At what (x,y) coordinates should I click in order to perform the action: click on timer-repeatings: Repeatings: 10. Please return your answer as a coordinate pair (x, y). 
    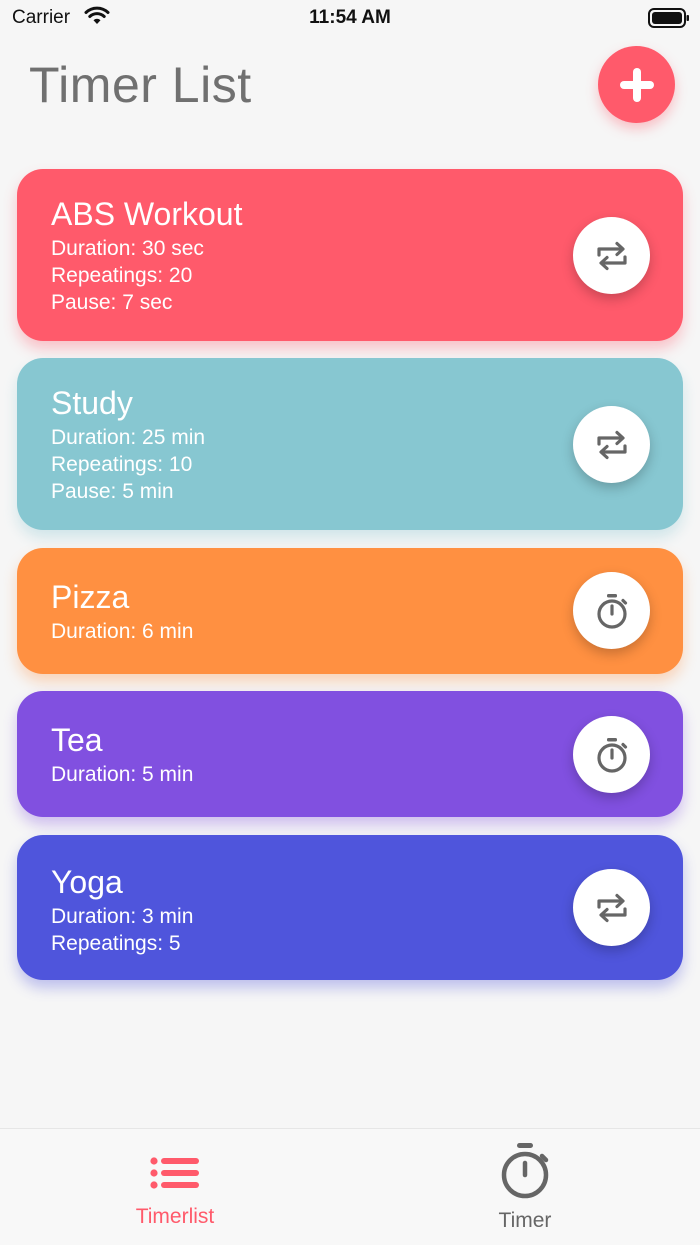
    Looking at the image, I should click on (122, 464).